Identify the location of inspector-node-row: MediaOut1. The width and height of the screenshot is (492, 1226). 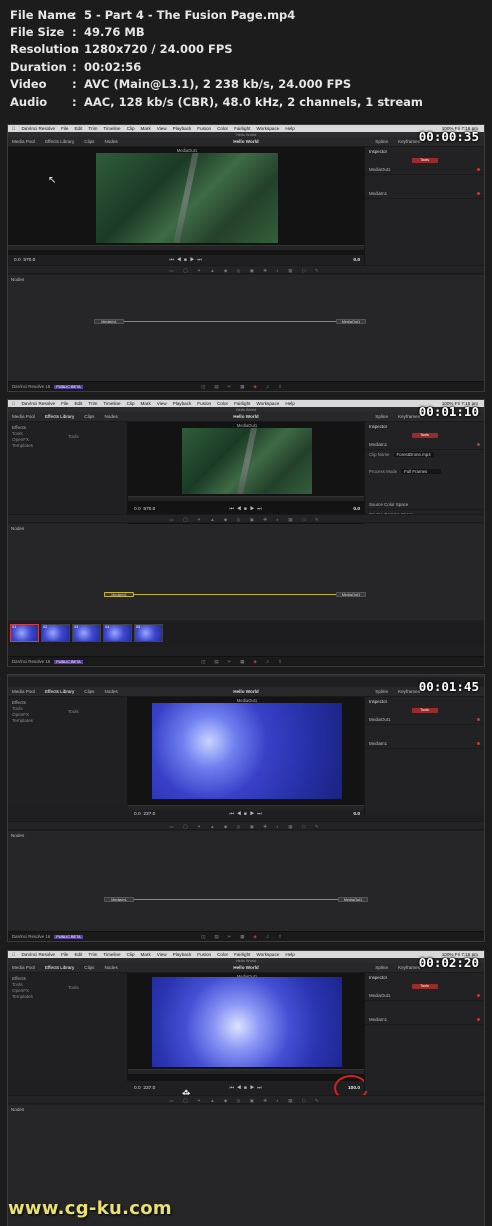
(424, 170).